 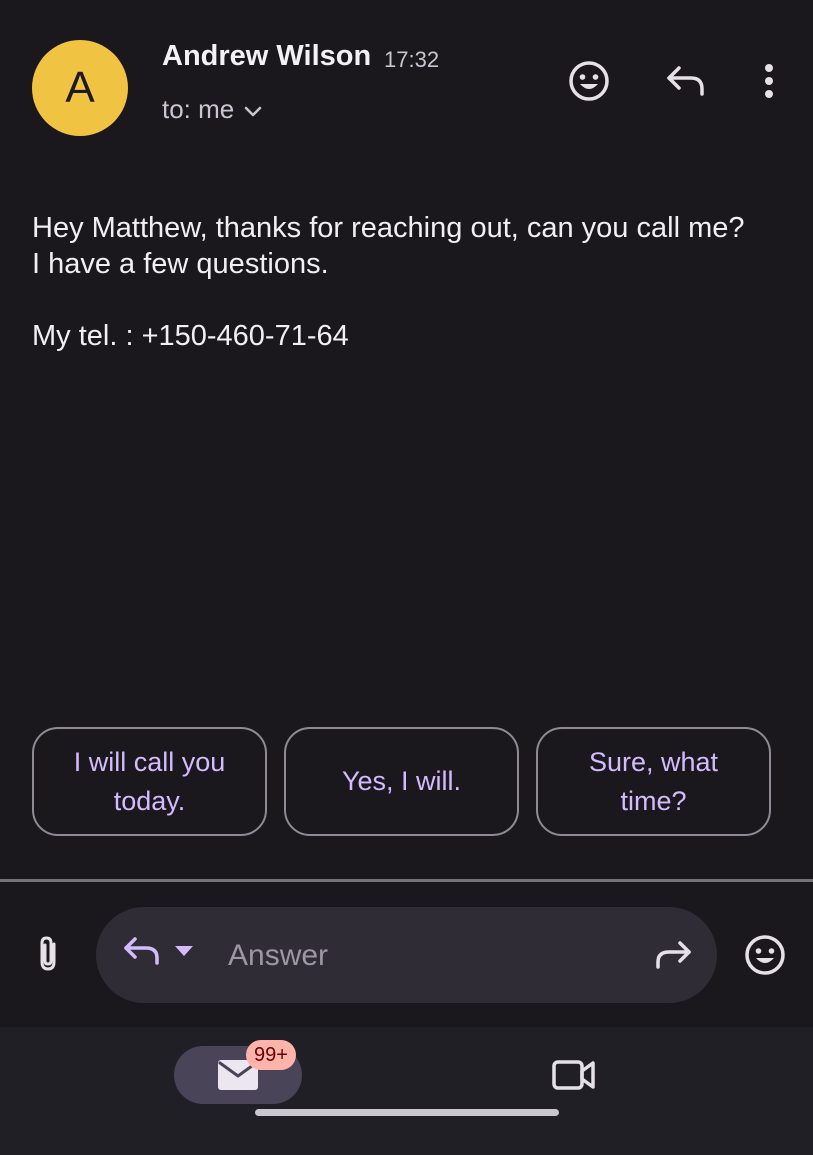 What do you see at coordinates (253, 111) in the screenshot?
I see `chevron-down-icon` at bounding box center [253, 111].